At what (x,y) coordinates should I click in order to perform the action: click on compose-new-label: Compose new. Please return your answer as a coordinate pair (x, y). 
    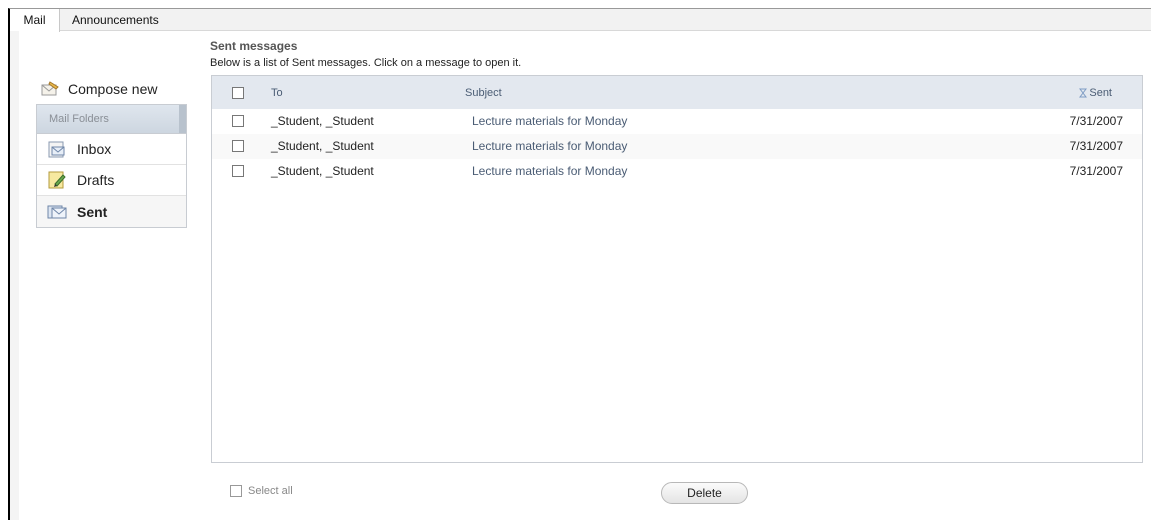
    Looking at the image, I should click on (113, 89).